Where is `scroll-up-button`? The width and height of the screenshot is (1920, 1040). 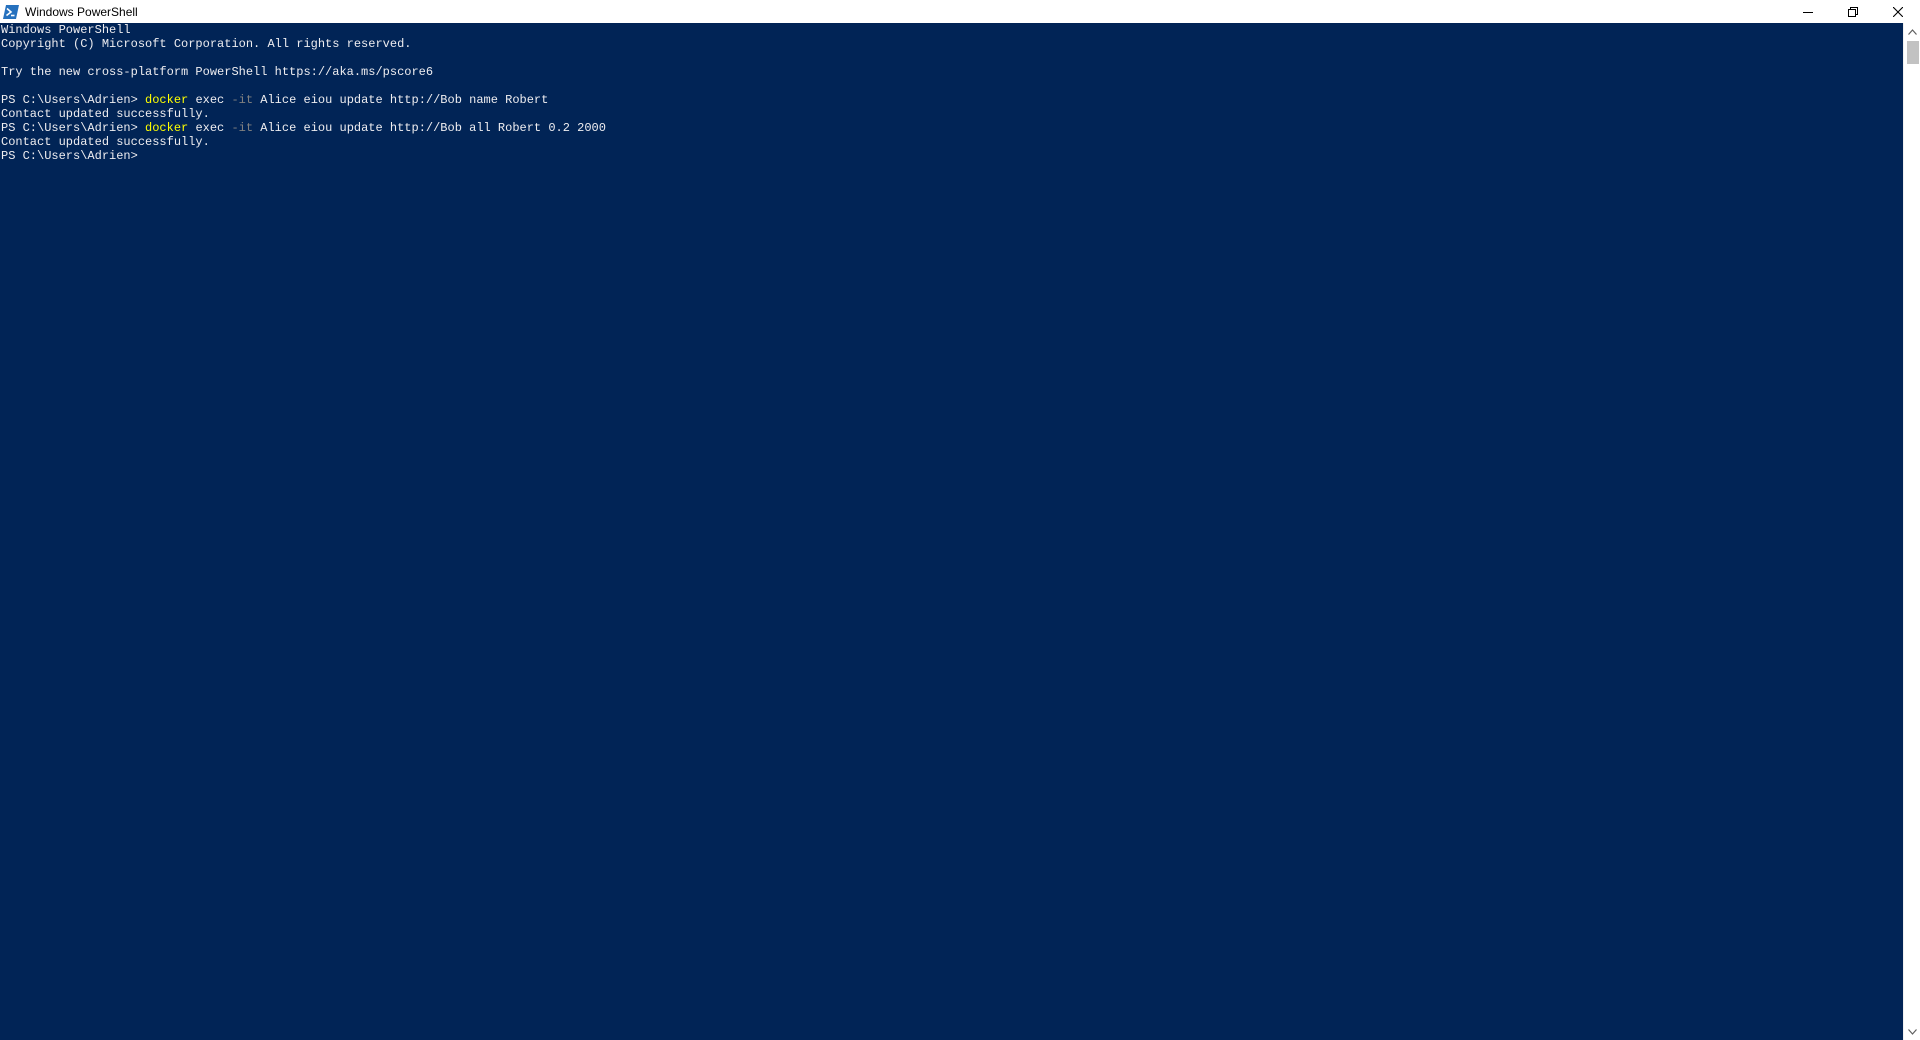
scroll-up-button is located at coordinates (1912, 31).